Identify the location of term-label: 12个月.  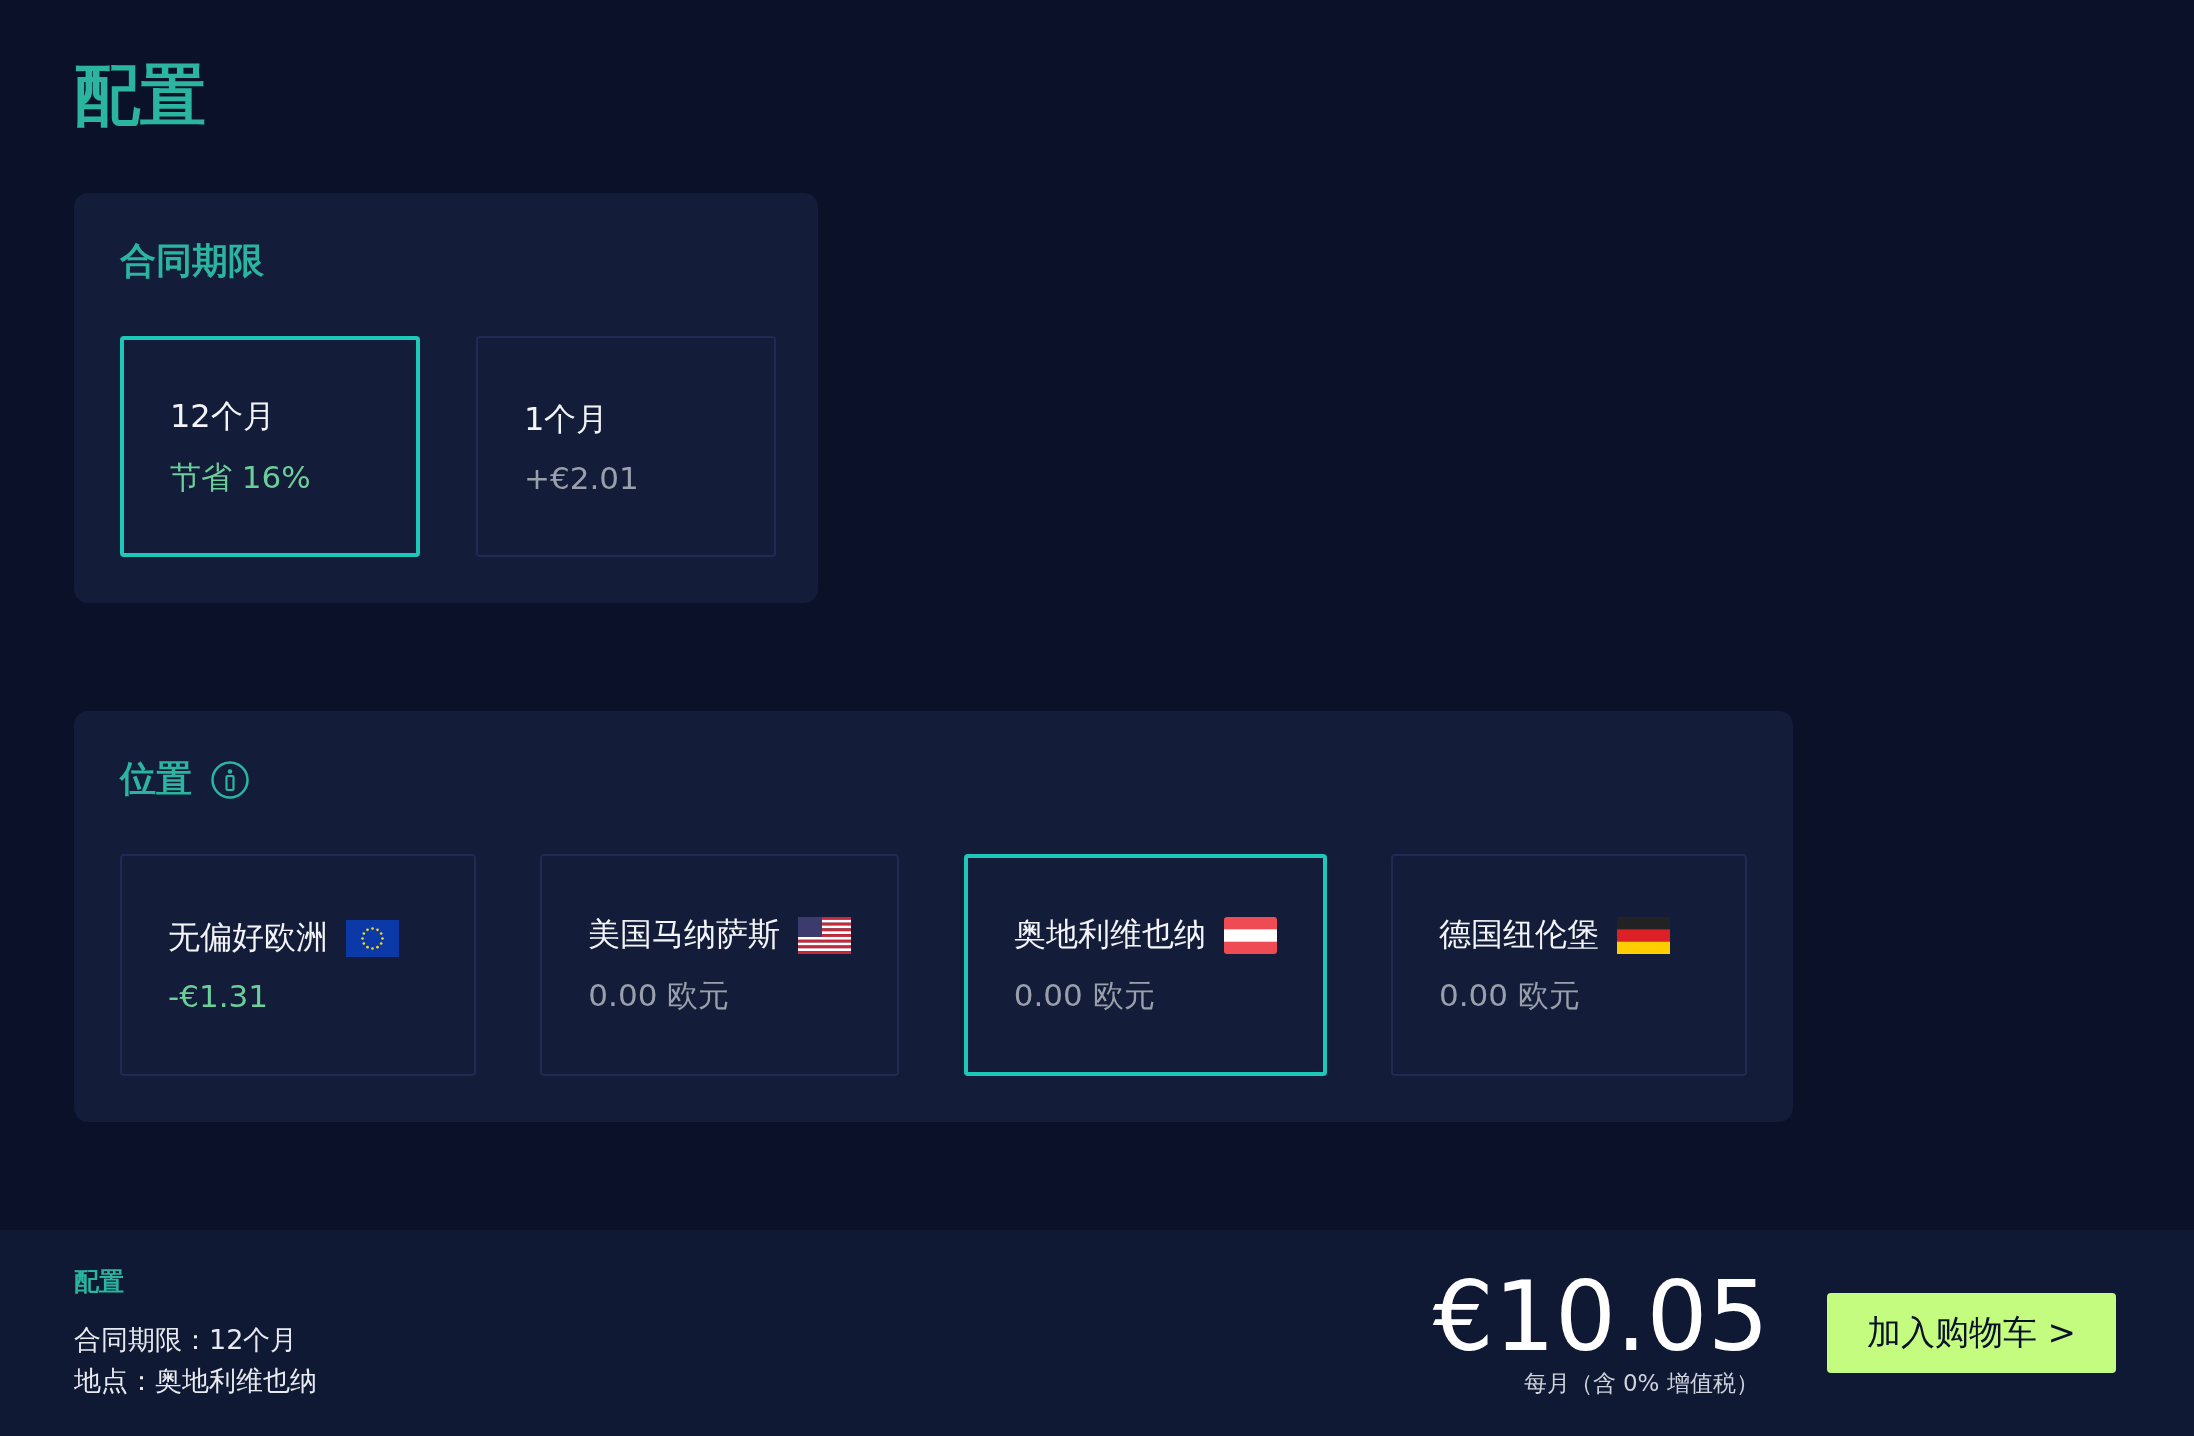
(222, 416).